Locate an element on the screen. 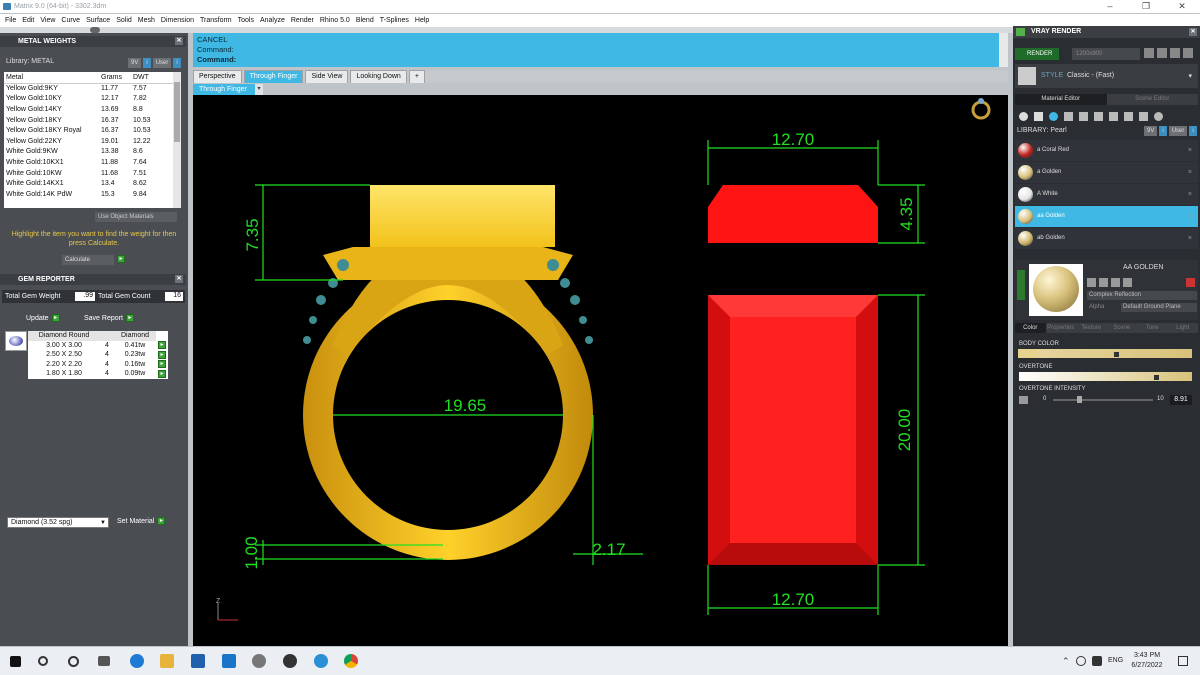  cortana-icon is located at coordinates (73, 661).